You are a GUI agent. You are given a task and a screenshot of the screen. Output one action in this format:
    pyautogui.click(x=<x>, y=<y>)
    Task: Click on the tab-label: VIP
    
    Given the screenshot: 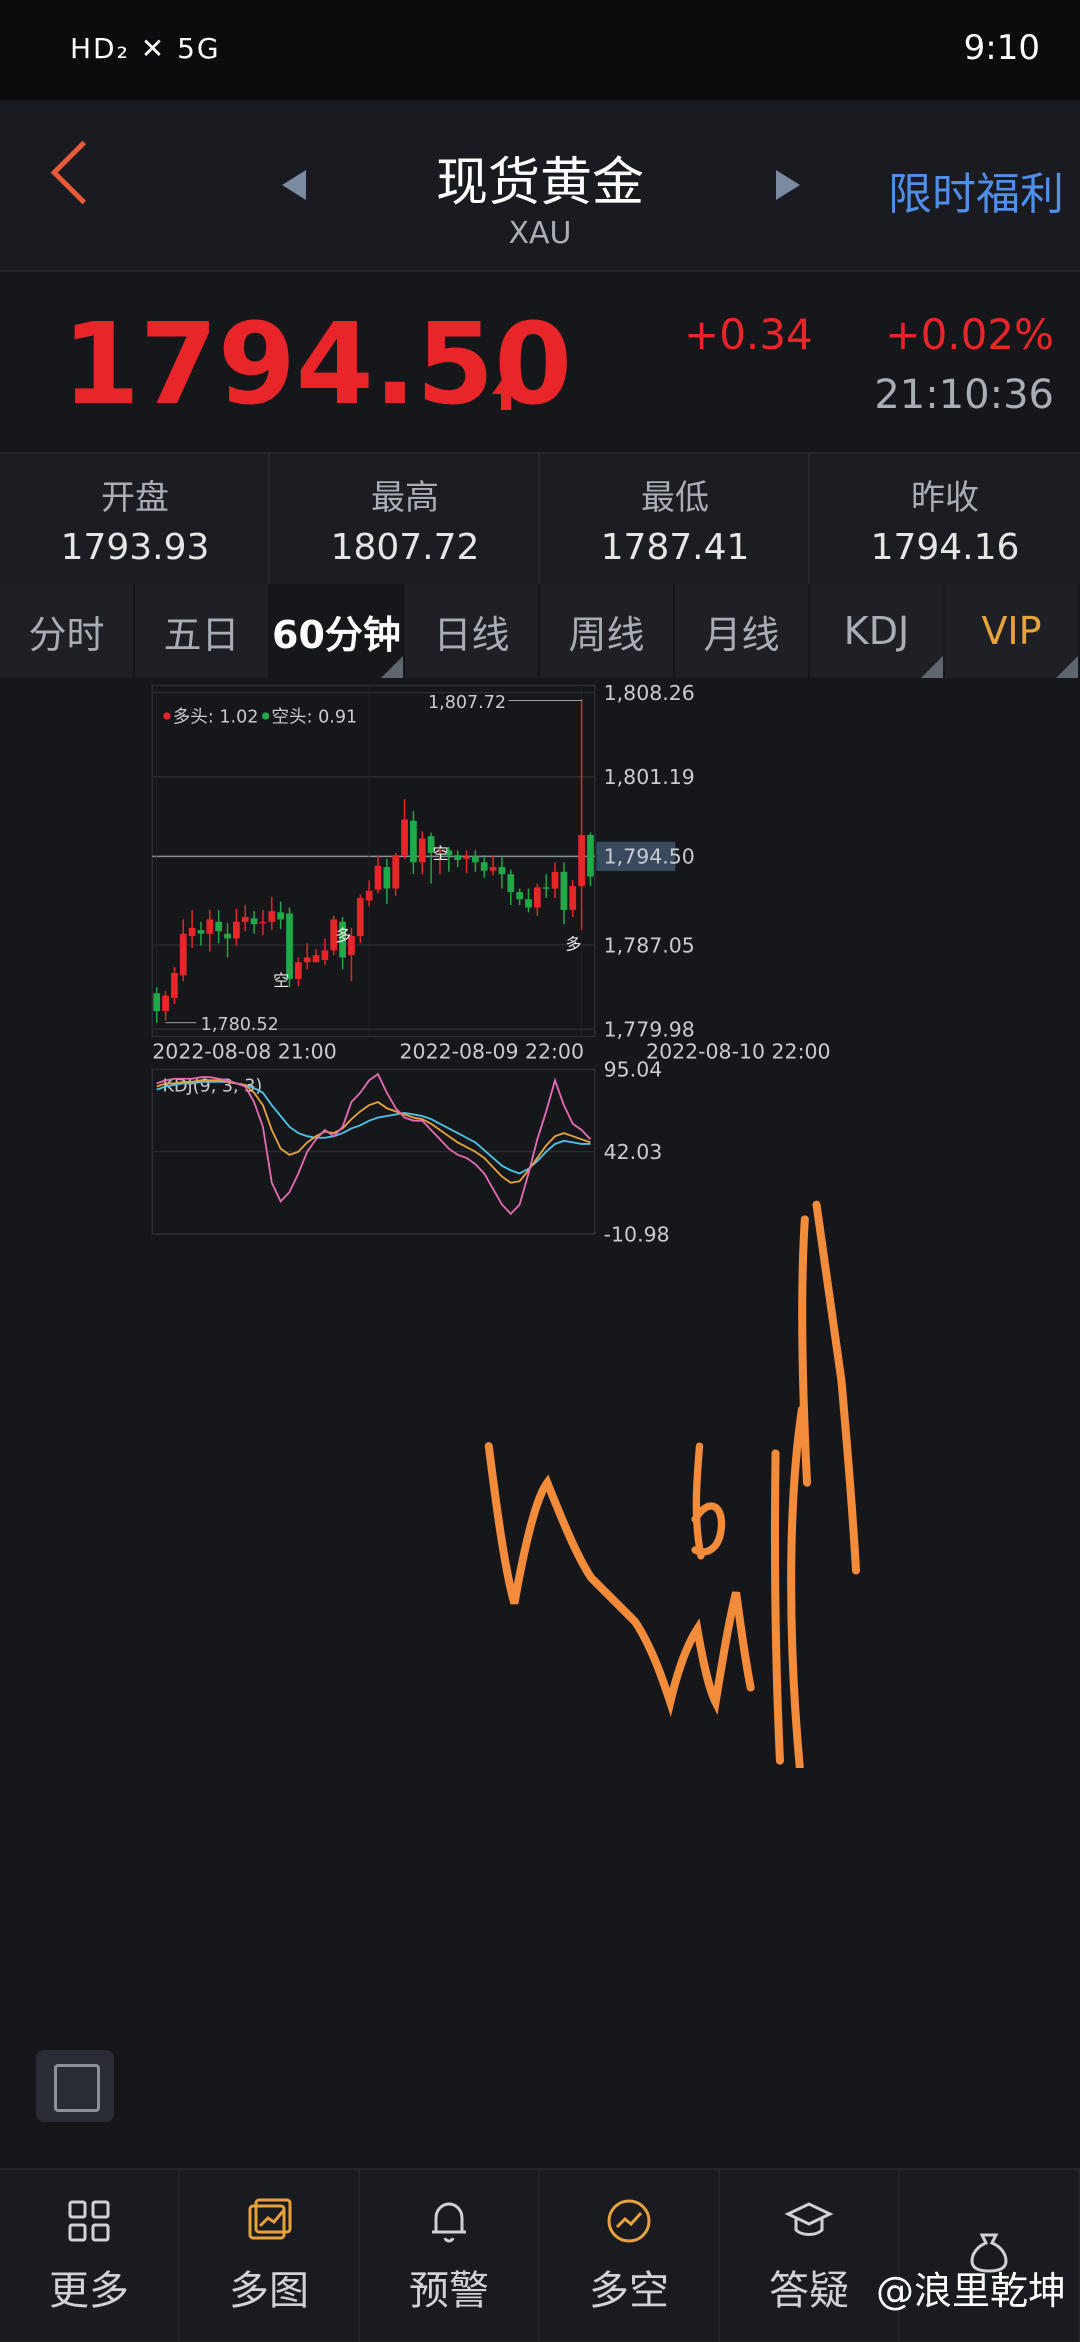 What is the action you would take?
    pyautogui.click(x=1011, y=631)
    